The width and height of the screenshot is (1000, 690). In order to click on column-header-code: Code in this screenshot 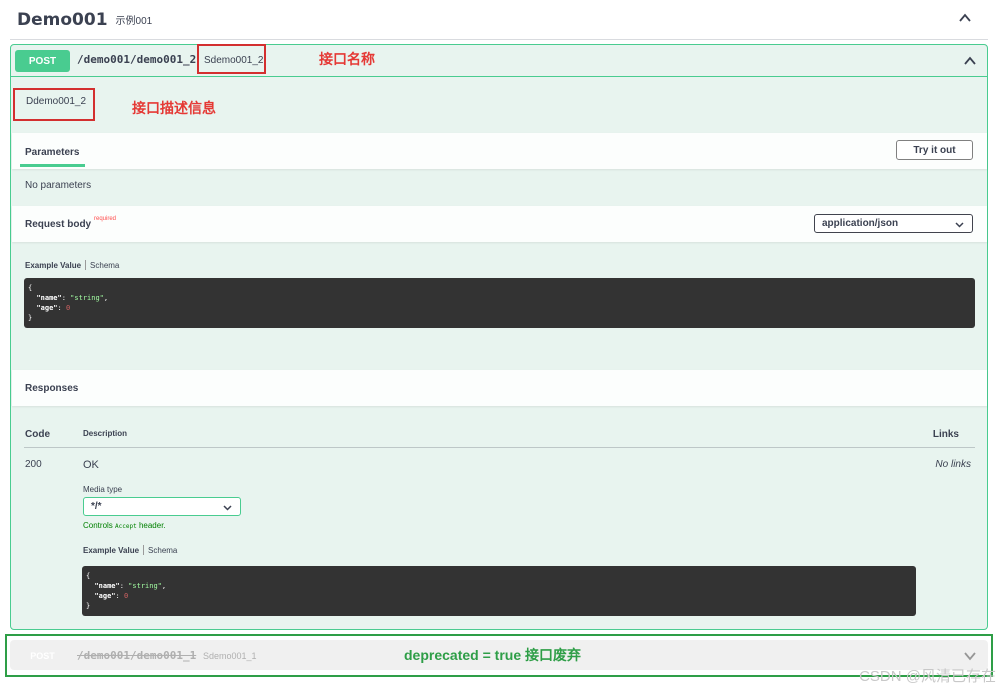, I will do `click(37, 434)`.